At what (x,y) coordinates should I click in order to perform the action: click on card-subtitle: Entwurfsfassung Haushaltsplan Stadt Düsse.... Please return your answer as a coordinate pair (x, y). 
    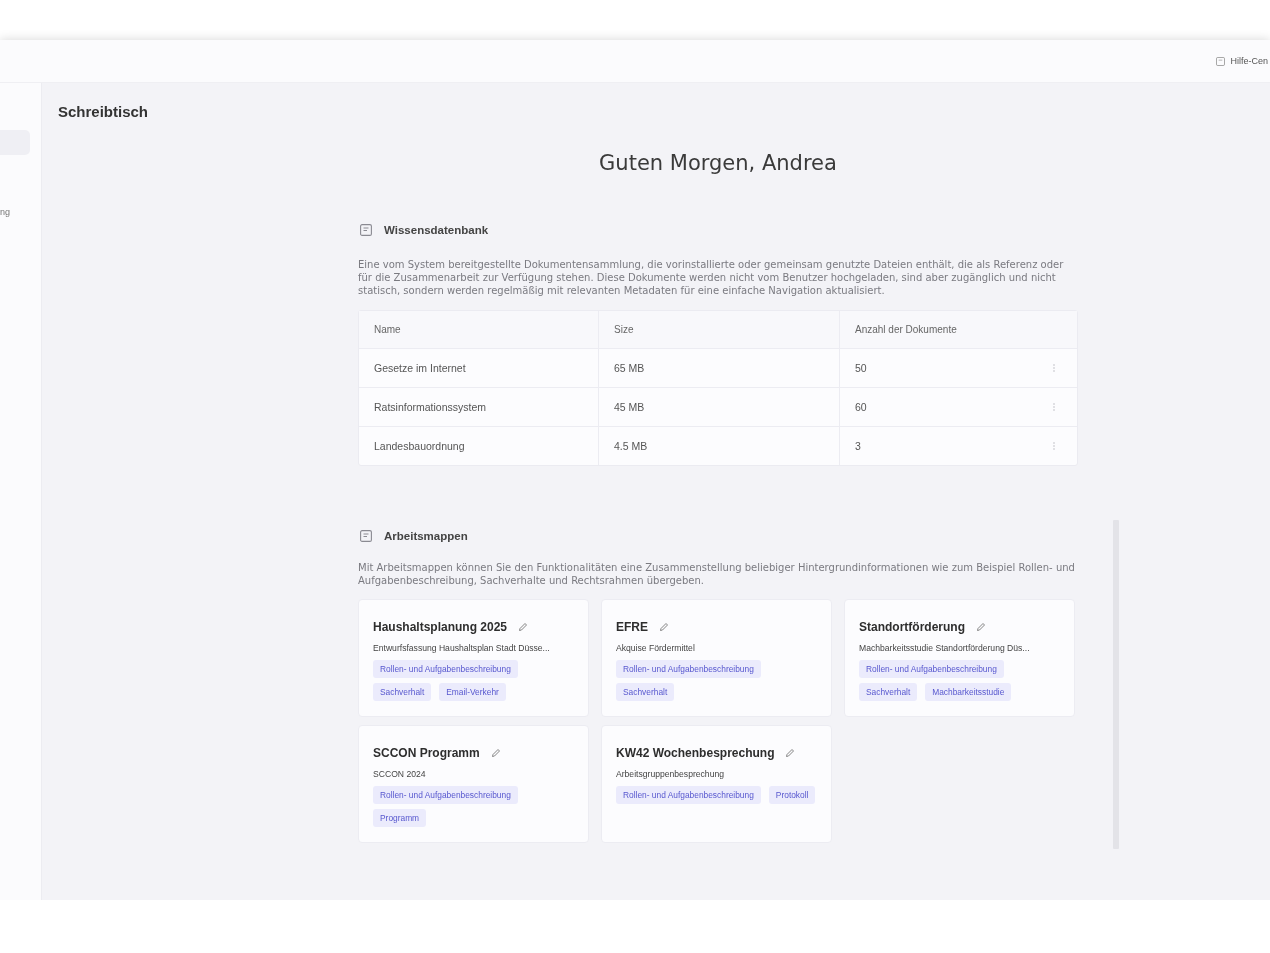
    Looking at the image, I should click on (462, 648).